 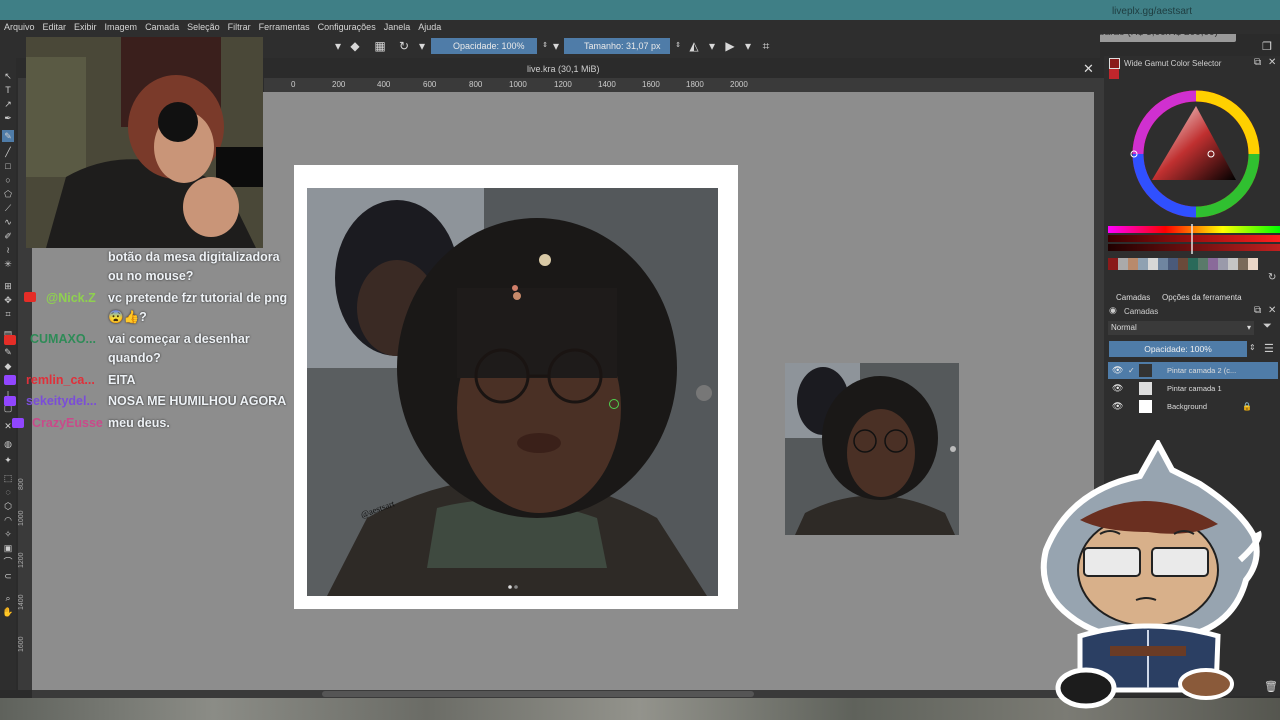 What do you see at coordinates (404, 46) in the screenshot?
I see `reload-preset-icon: ↻` at bounding box center [404, 46].